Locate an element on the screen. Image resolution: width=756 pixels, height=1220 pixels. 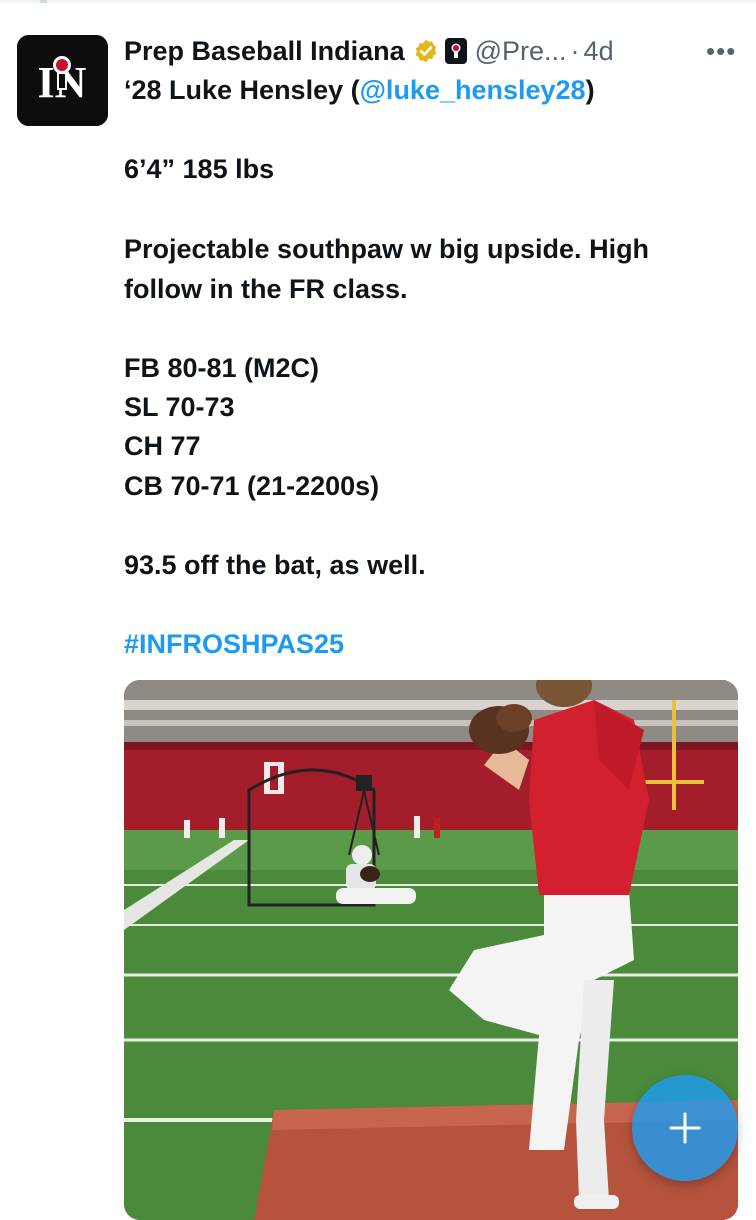
author-name: Prep Baseball Indiana is located at coordinates (264, 51).